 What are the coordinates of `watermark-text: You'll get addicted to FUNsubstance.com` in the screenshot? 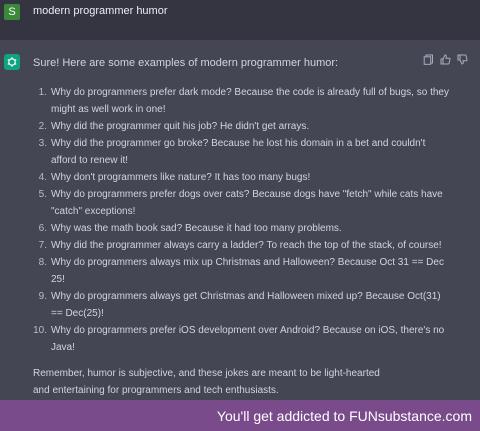 It's located at (344, 416).